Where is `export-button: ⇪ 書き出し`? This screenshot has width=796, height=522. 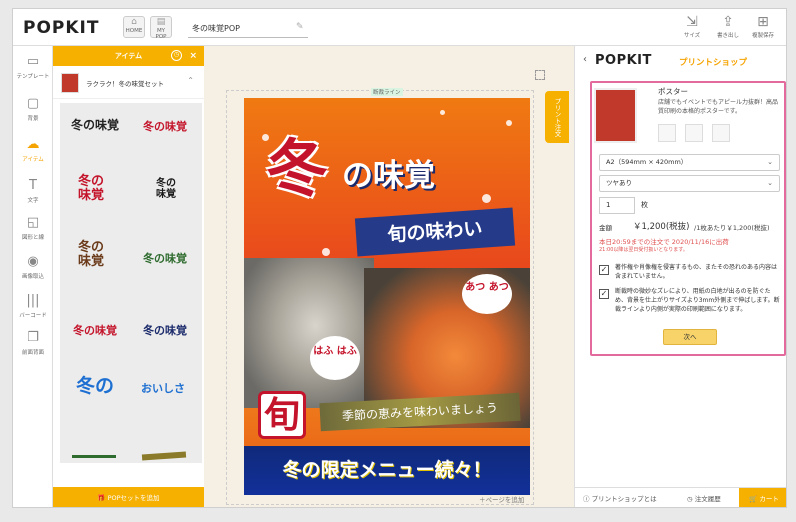
export-button: ⇪ 書き出し is located at coordinates (728, 26).